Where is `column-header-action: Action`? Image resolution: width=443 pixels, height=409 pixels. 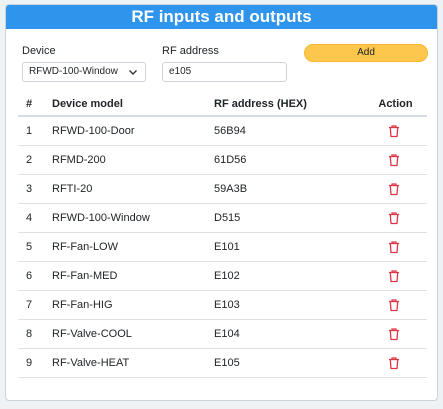
column-header-action: Action is located at coordinates (386, 105).